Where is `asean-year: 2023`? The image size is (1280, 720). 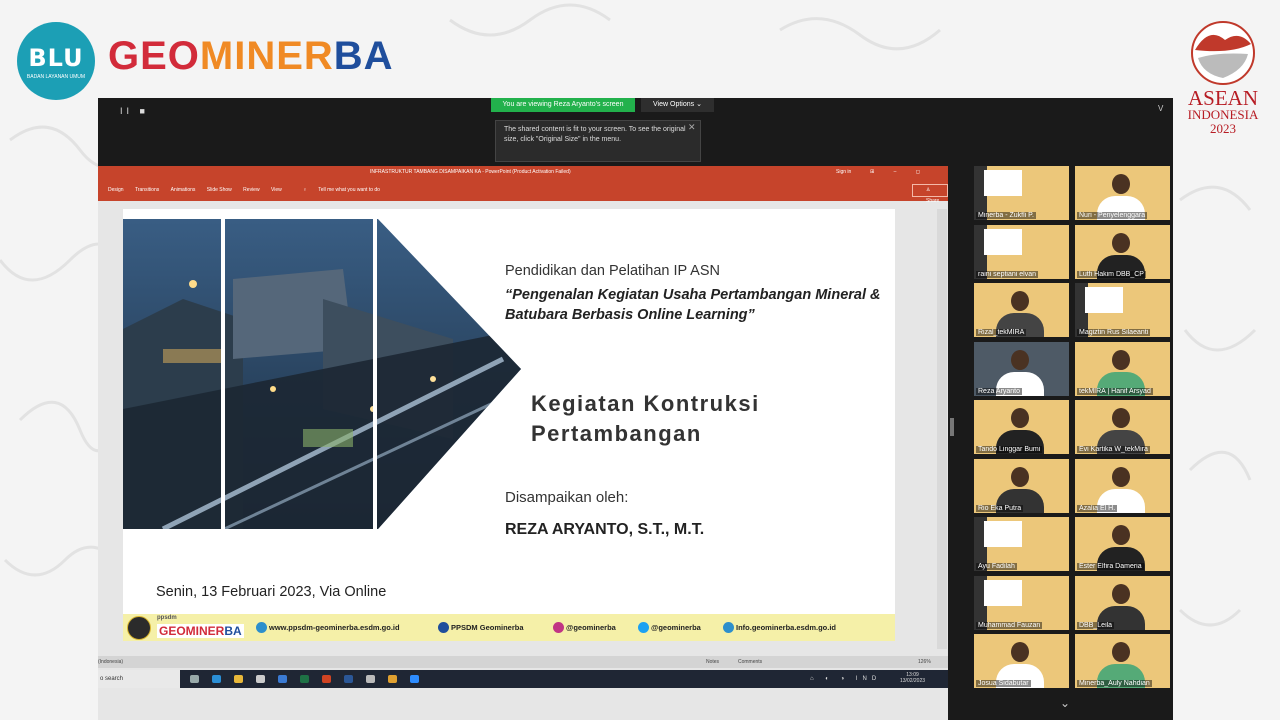
asean-year: 2023 is located at coordinates (1223, 128).